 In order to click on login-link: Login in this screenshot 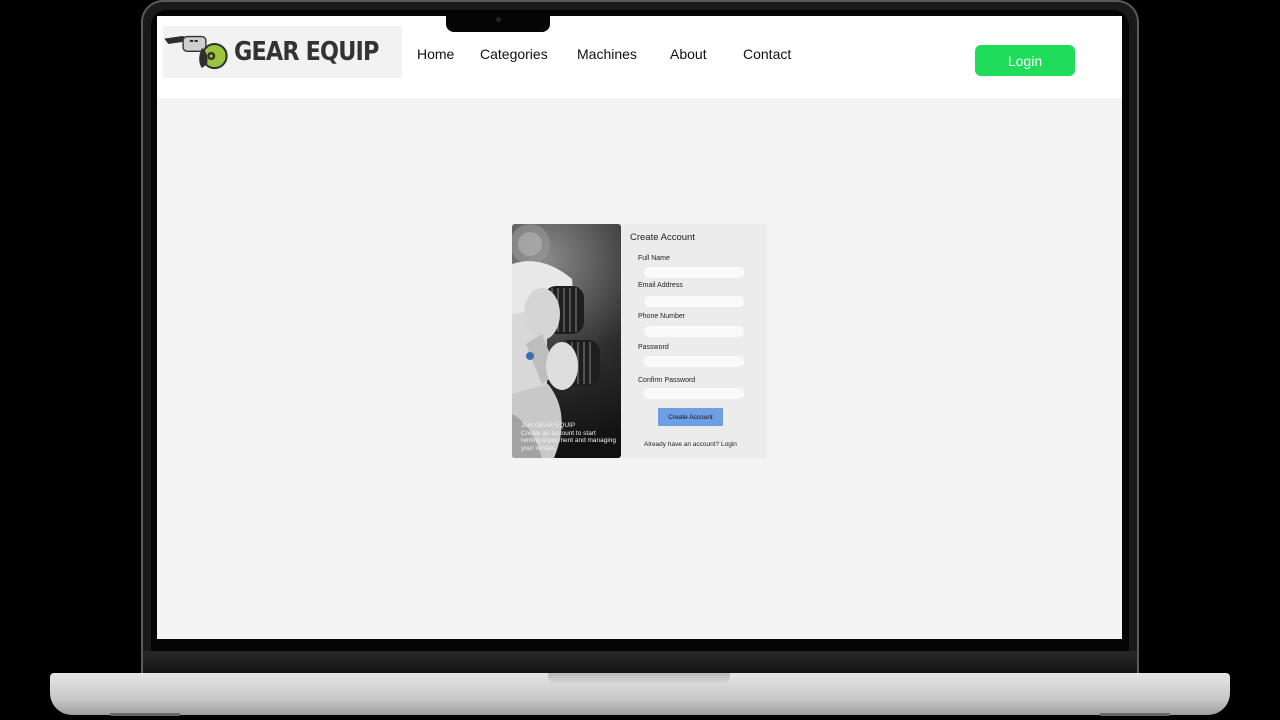, I will do `click(729, 444)`.